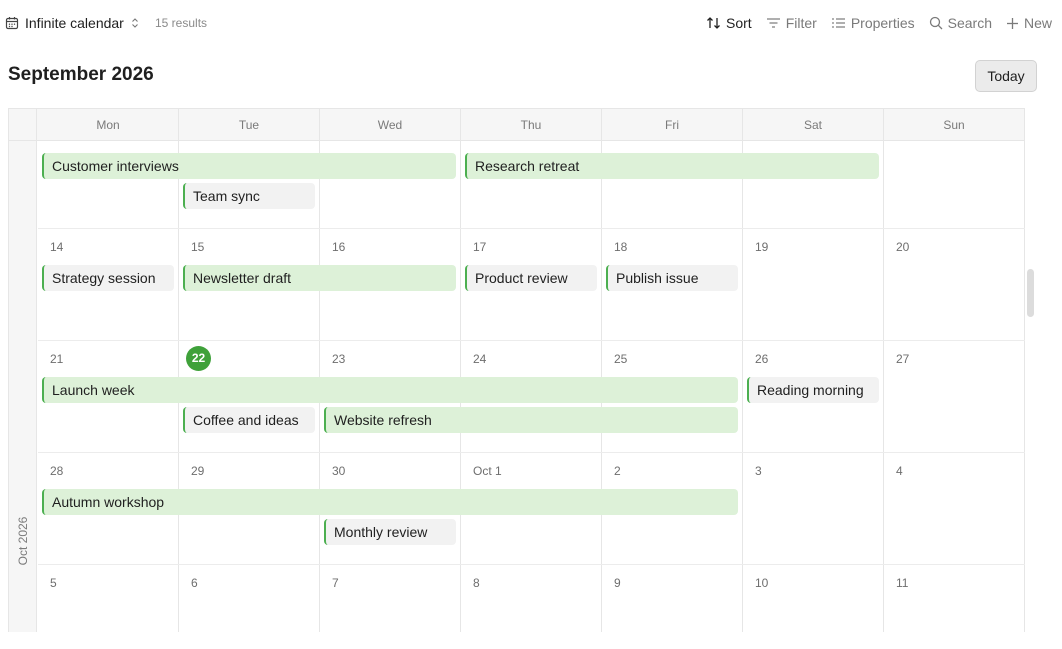 The width and height of the screenshot is (1062, 649). What do you see at coordinates (57, 247) in the screenshot?
I see `day-number: 14` at bounding box center [57, 247].